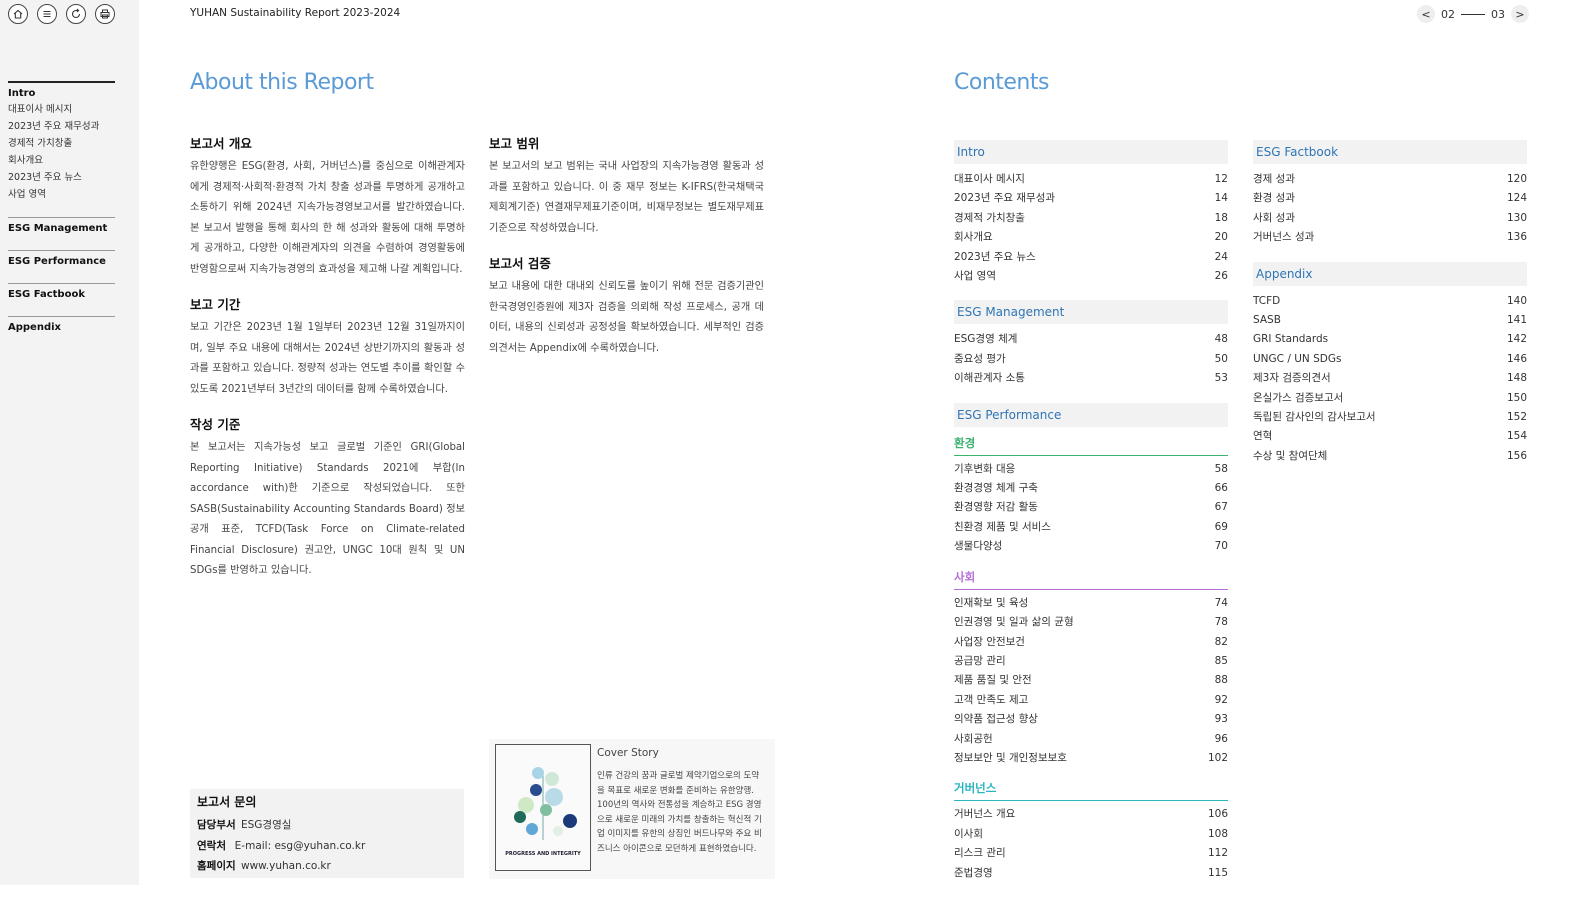  What do you see at coordinates (1091, 339) in the screenshot?
I see `toc-entry: ESG경영 체계 48` at bounding box center [1091, 339].